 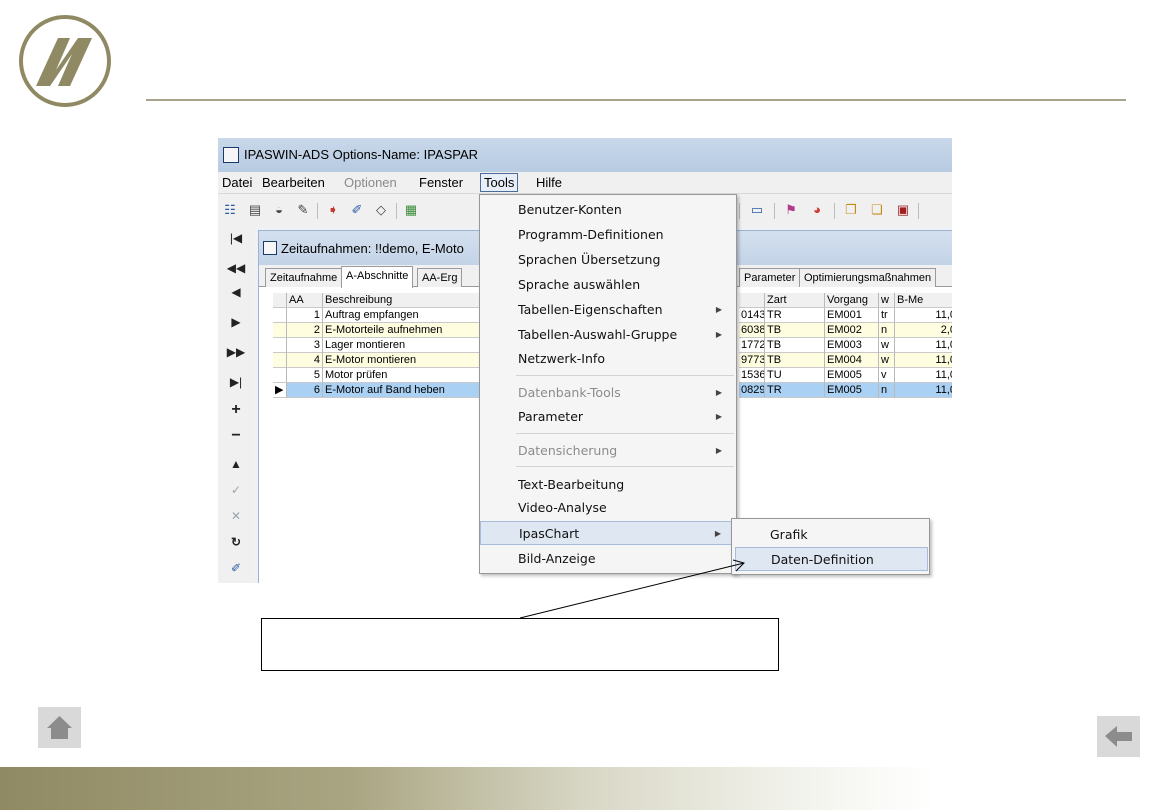 What do you see at coordinates (585, 788) in the screenshot?
I see `footer-band` at bounding box center [585, 788].